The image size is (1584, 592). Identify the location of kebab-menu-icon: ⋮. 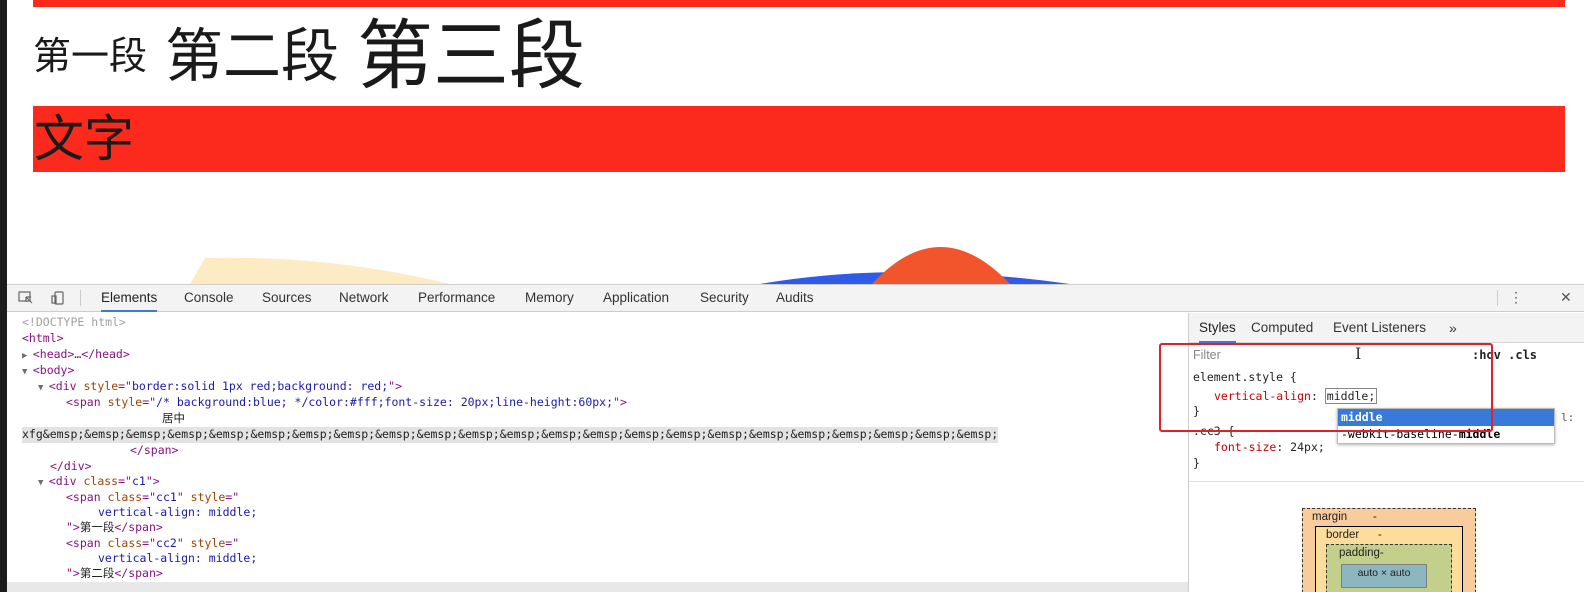
(1516, 298).